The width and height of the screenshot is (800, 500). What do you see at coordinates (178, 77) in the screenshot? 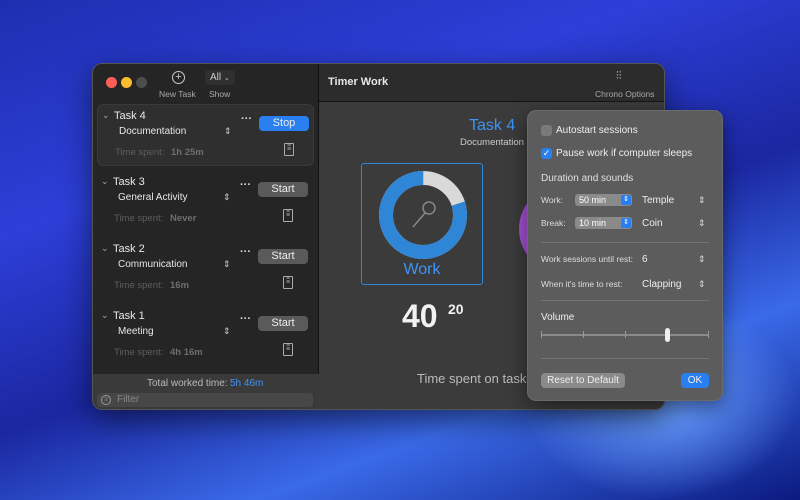
I see `plus-circle-icon: +` at bounding box center [178, 77].